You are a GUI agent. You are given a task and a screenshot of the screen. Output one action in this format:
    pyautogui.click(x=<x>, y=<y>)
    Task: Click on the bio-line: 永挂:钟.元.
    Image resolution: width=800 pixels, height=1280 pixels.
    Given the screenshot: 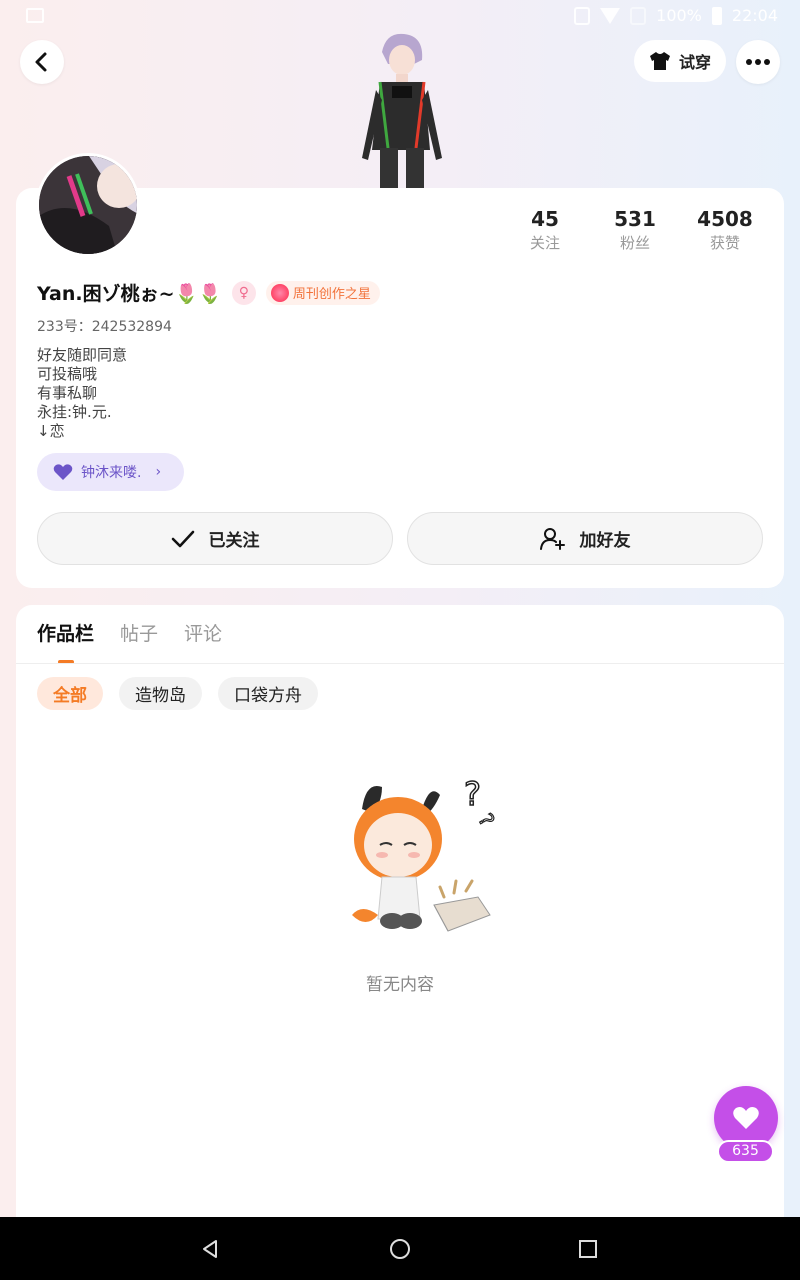 What is the action you would take?
    pyautogui.click(x=74, y=412)
    